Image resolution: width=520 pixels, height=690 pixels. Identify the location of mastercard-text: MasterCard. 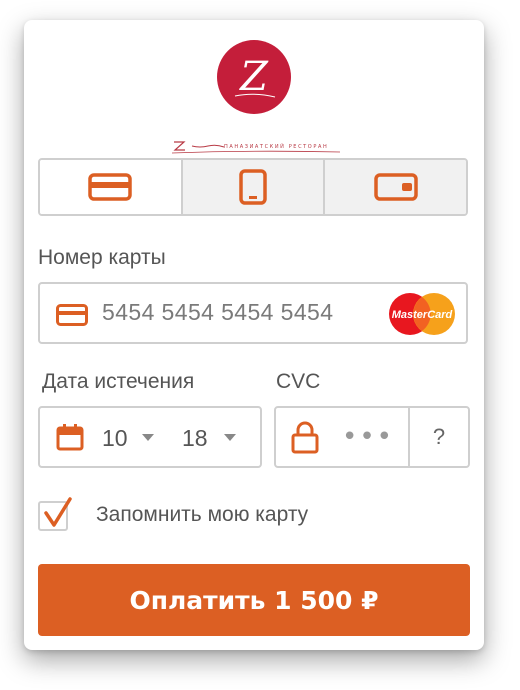
(422, 315).